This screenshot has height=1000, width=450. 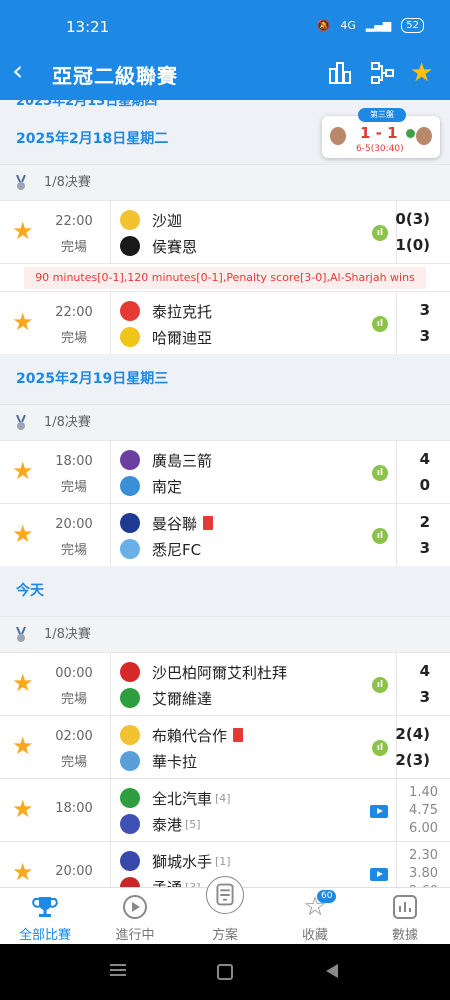 I want to click on nav-plans: 方案, so click(x=225, y=910).